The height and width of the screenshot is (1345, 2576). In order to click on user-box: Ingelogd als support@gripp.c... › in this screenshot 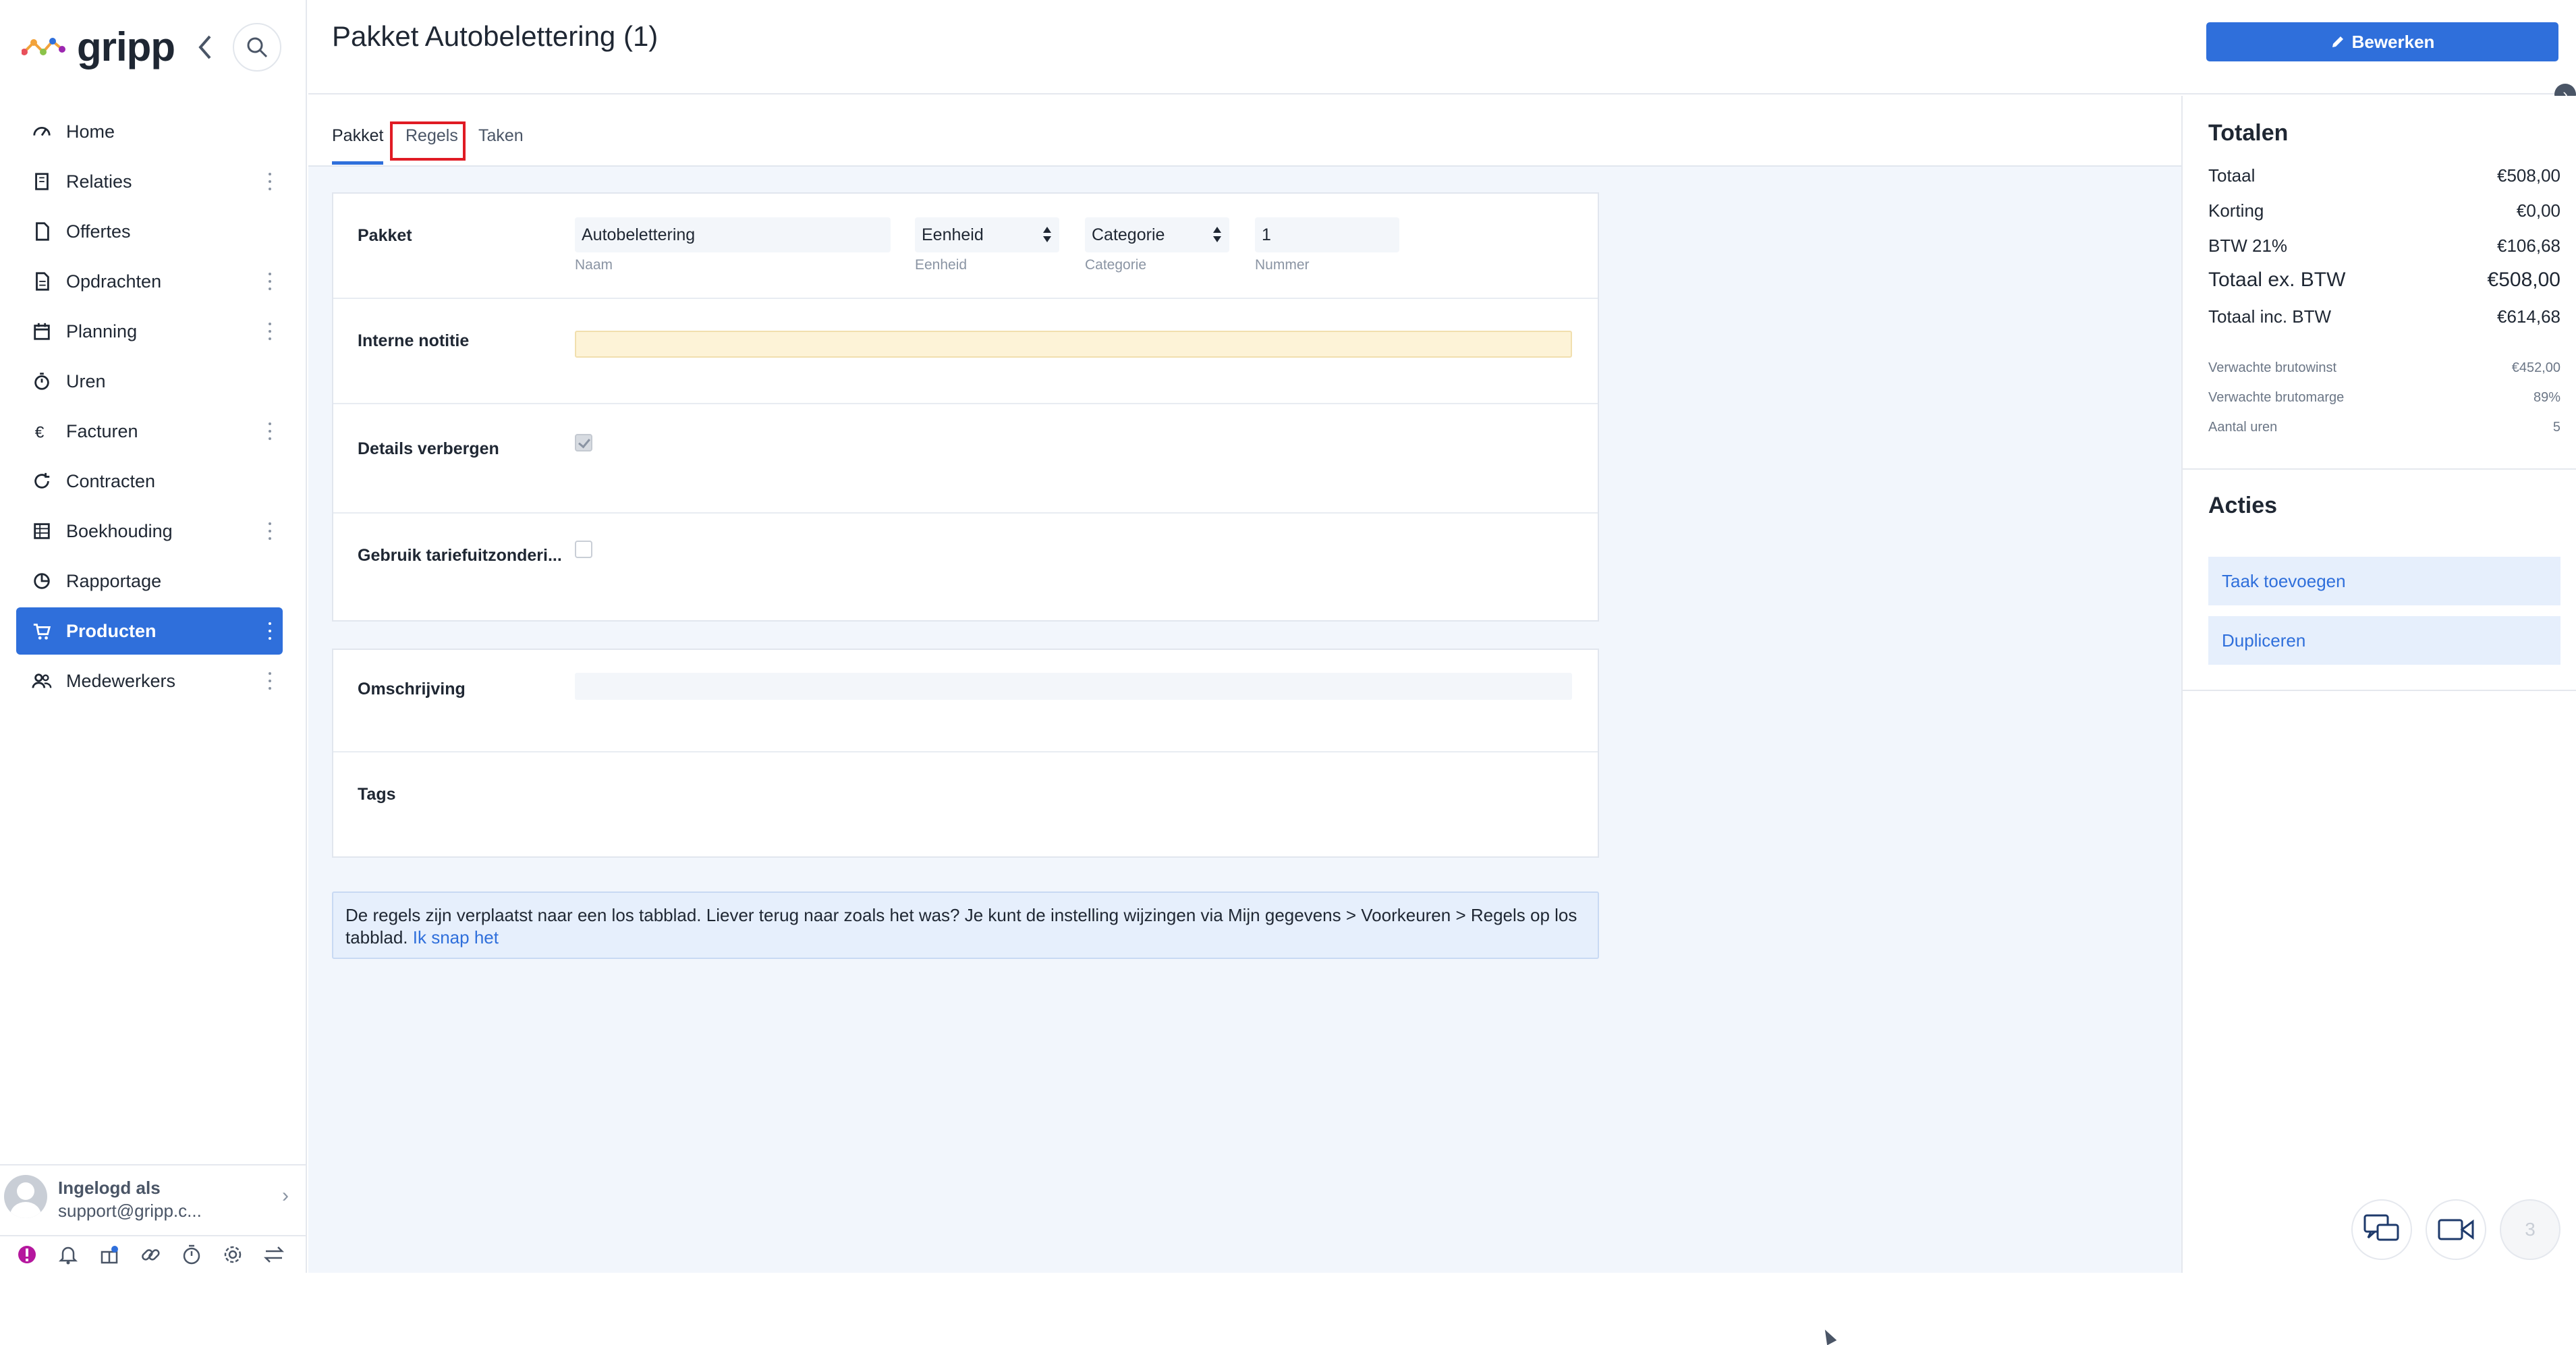, I will do `click(153, 1198)`.